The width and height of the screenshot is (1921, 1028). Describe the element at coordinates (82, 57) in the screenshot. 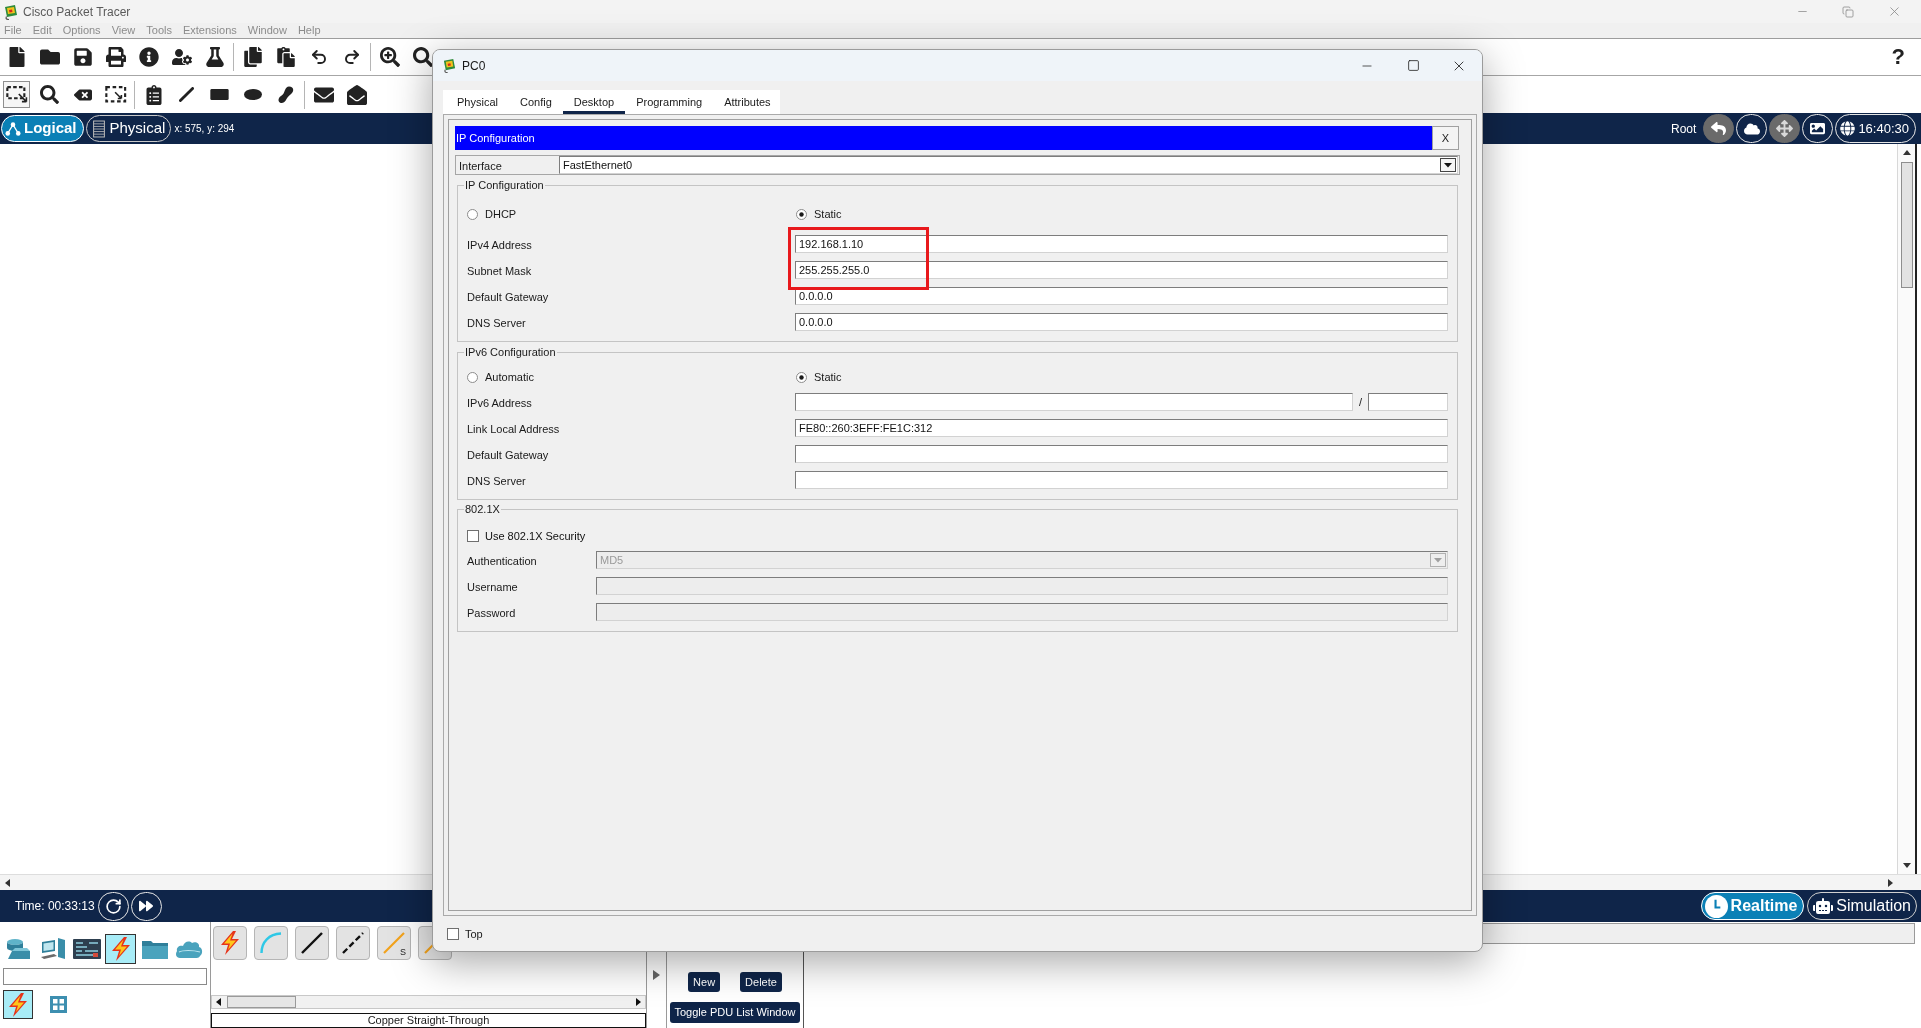

I see `save-icon` at that location.